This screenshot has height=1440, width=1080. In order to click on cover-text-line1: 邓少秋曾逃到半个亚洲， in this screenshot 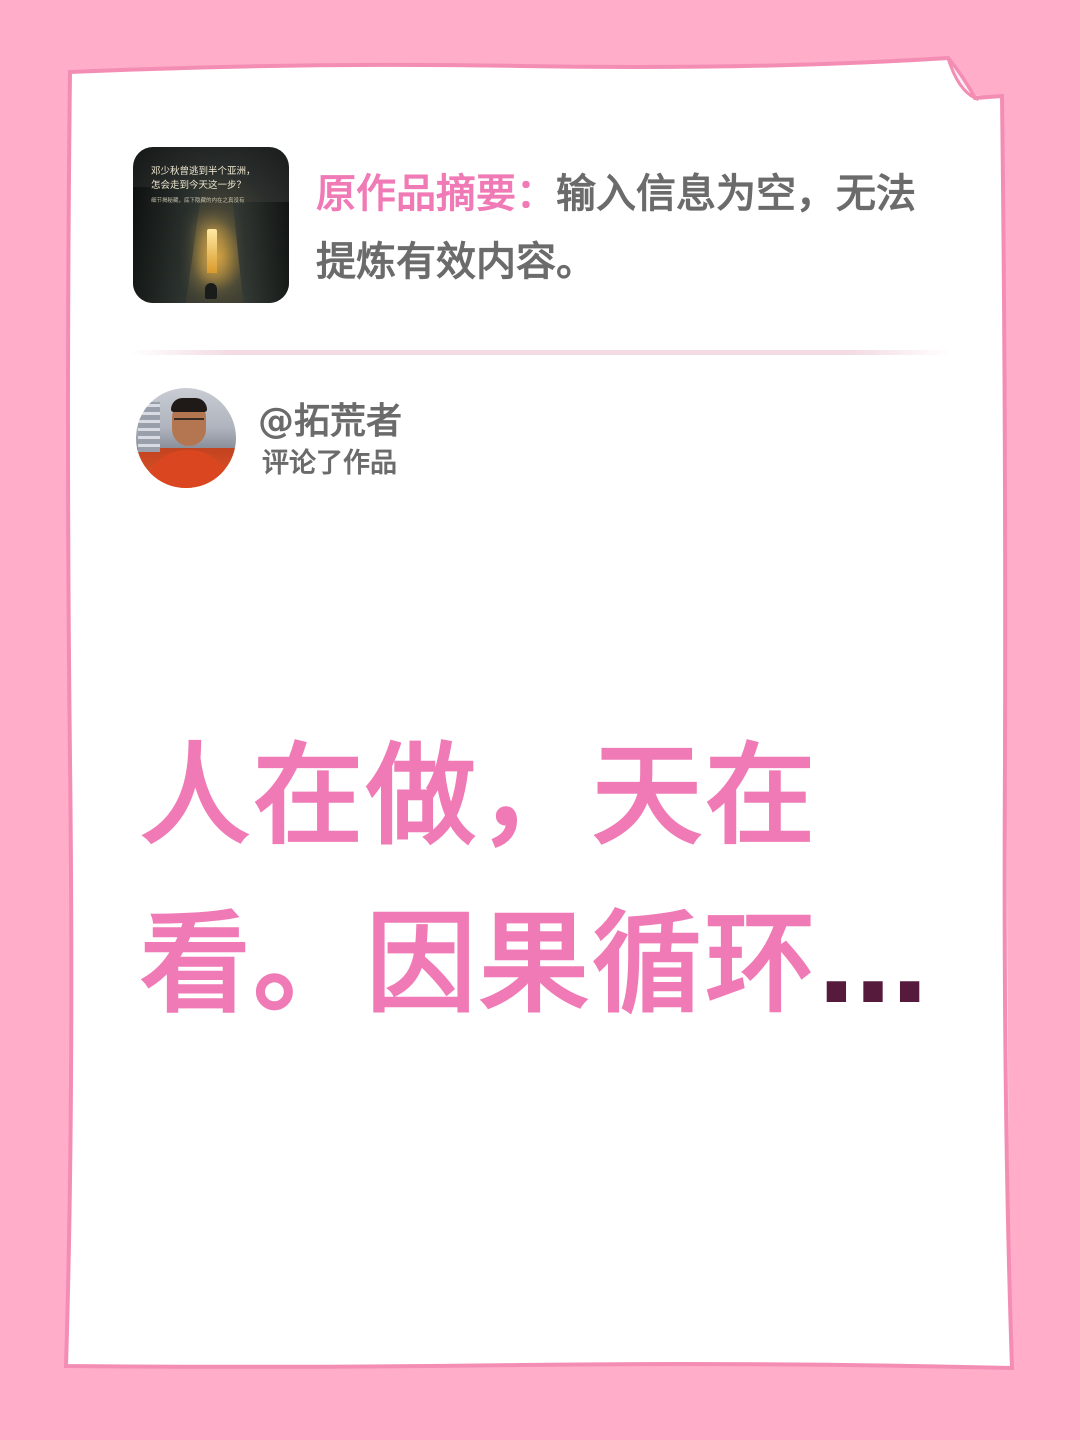, I will do `click(203, 171)`.